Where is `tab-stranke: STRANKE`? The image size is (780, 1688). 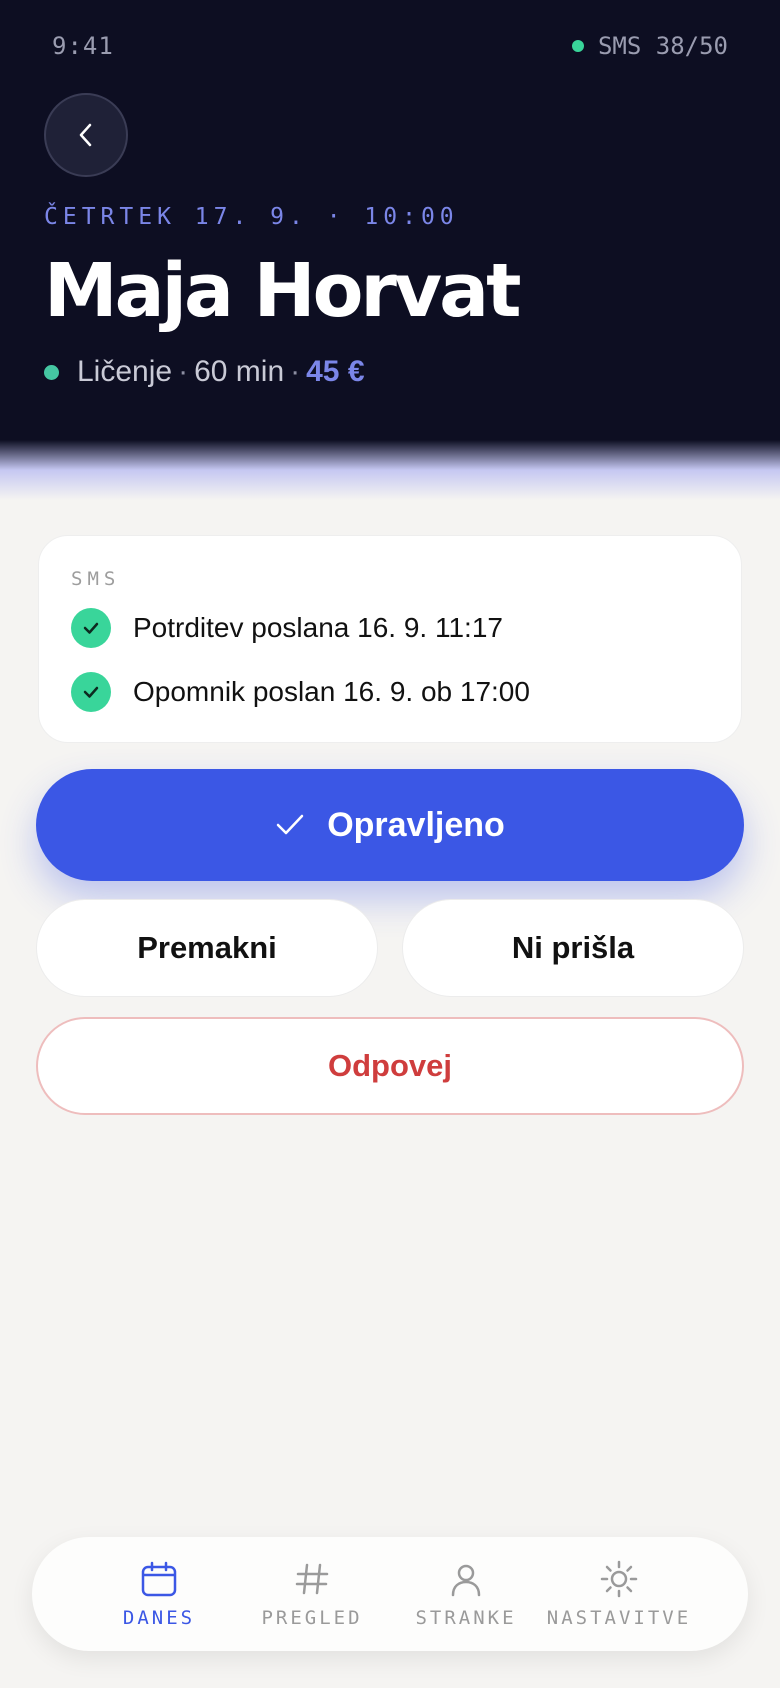
tab-stranke: STRANKE is located at coordinates (466, 1594).